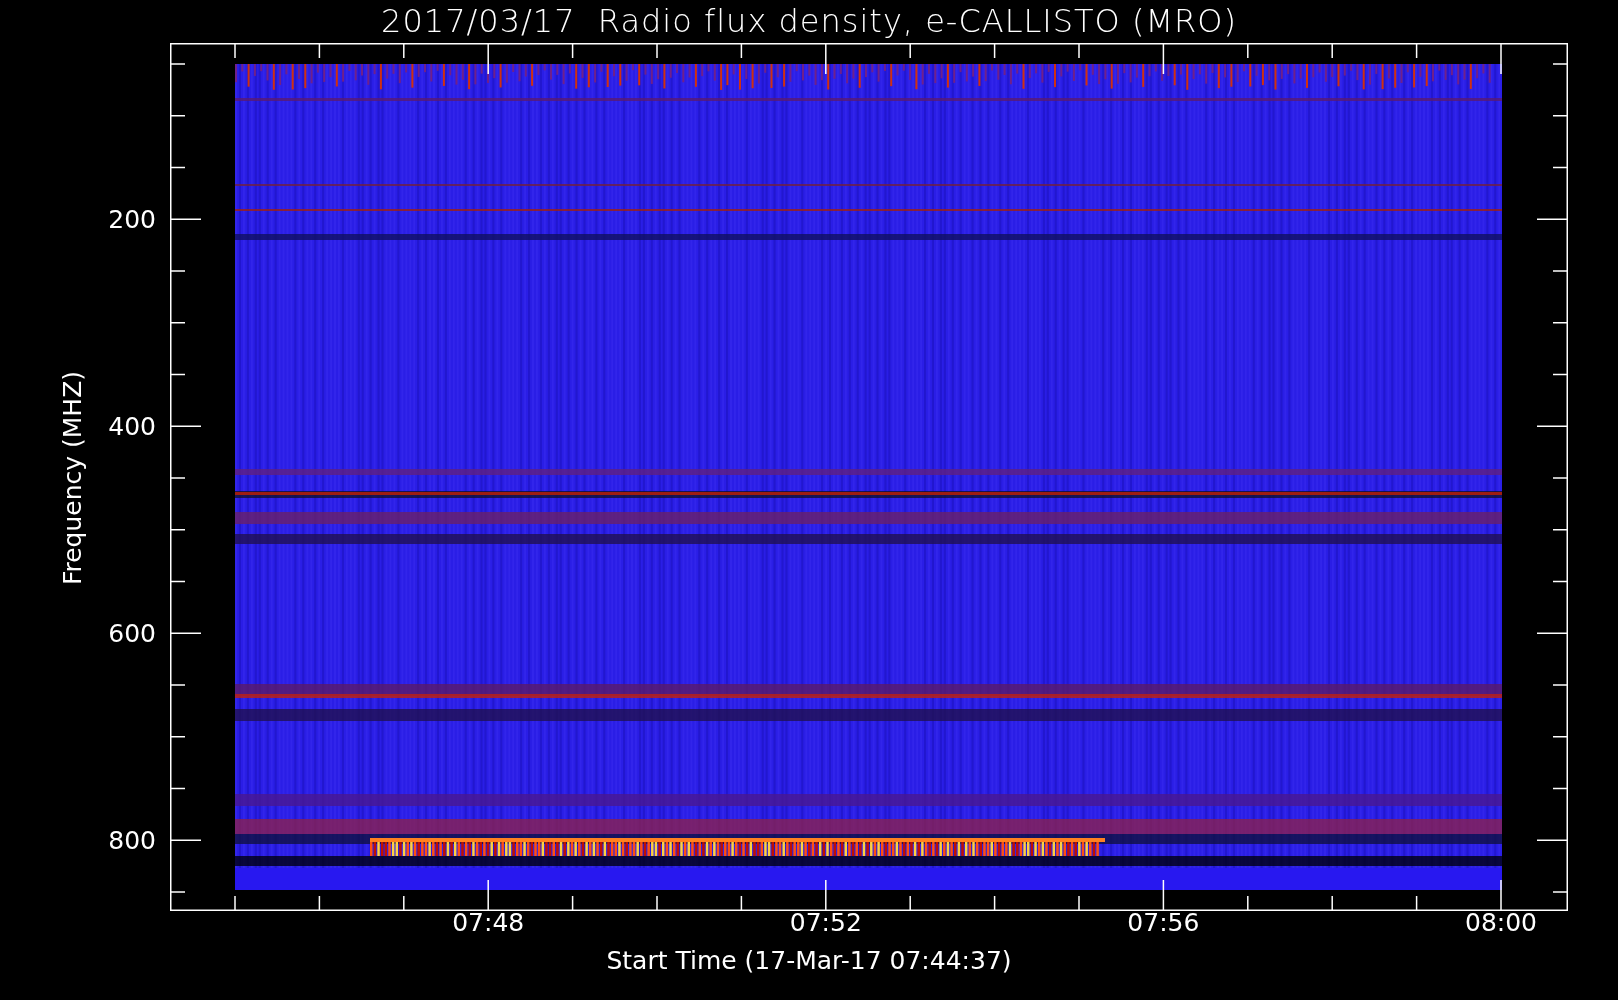 The width and height of the screenshot is (1618, 1000). Describe the element at coordinates (1501, 922) in the screenshot. I see `x-tick-label: 08:00` at that location.